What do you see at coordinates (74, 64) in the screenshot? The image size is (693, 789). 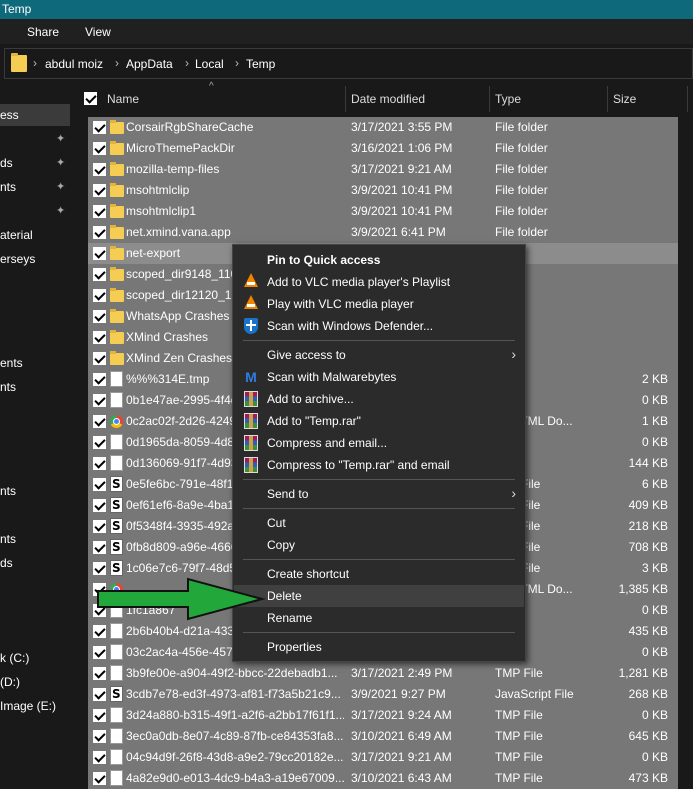 I see `breadcrumb-abdul-moiz: abdul moiz` at bounding box center [74, 64].